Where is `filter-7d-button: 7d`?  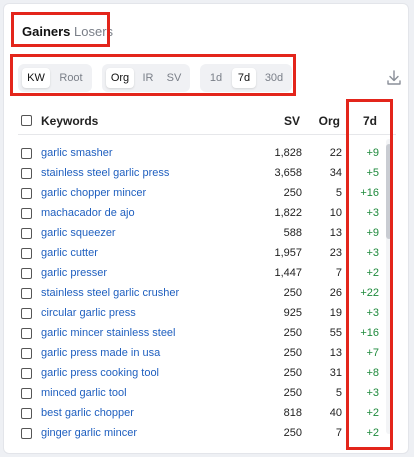
filter-7d-button: 7d is located at coordinates (244, 78).